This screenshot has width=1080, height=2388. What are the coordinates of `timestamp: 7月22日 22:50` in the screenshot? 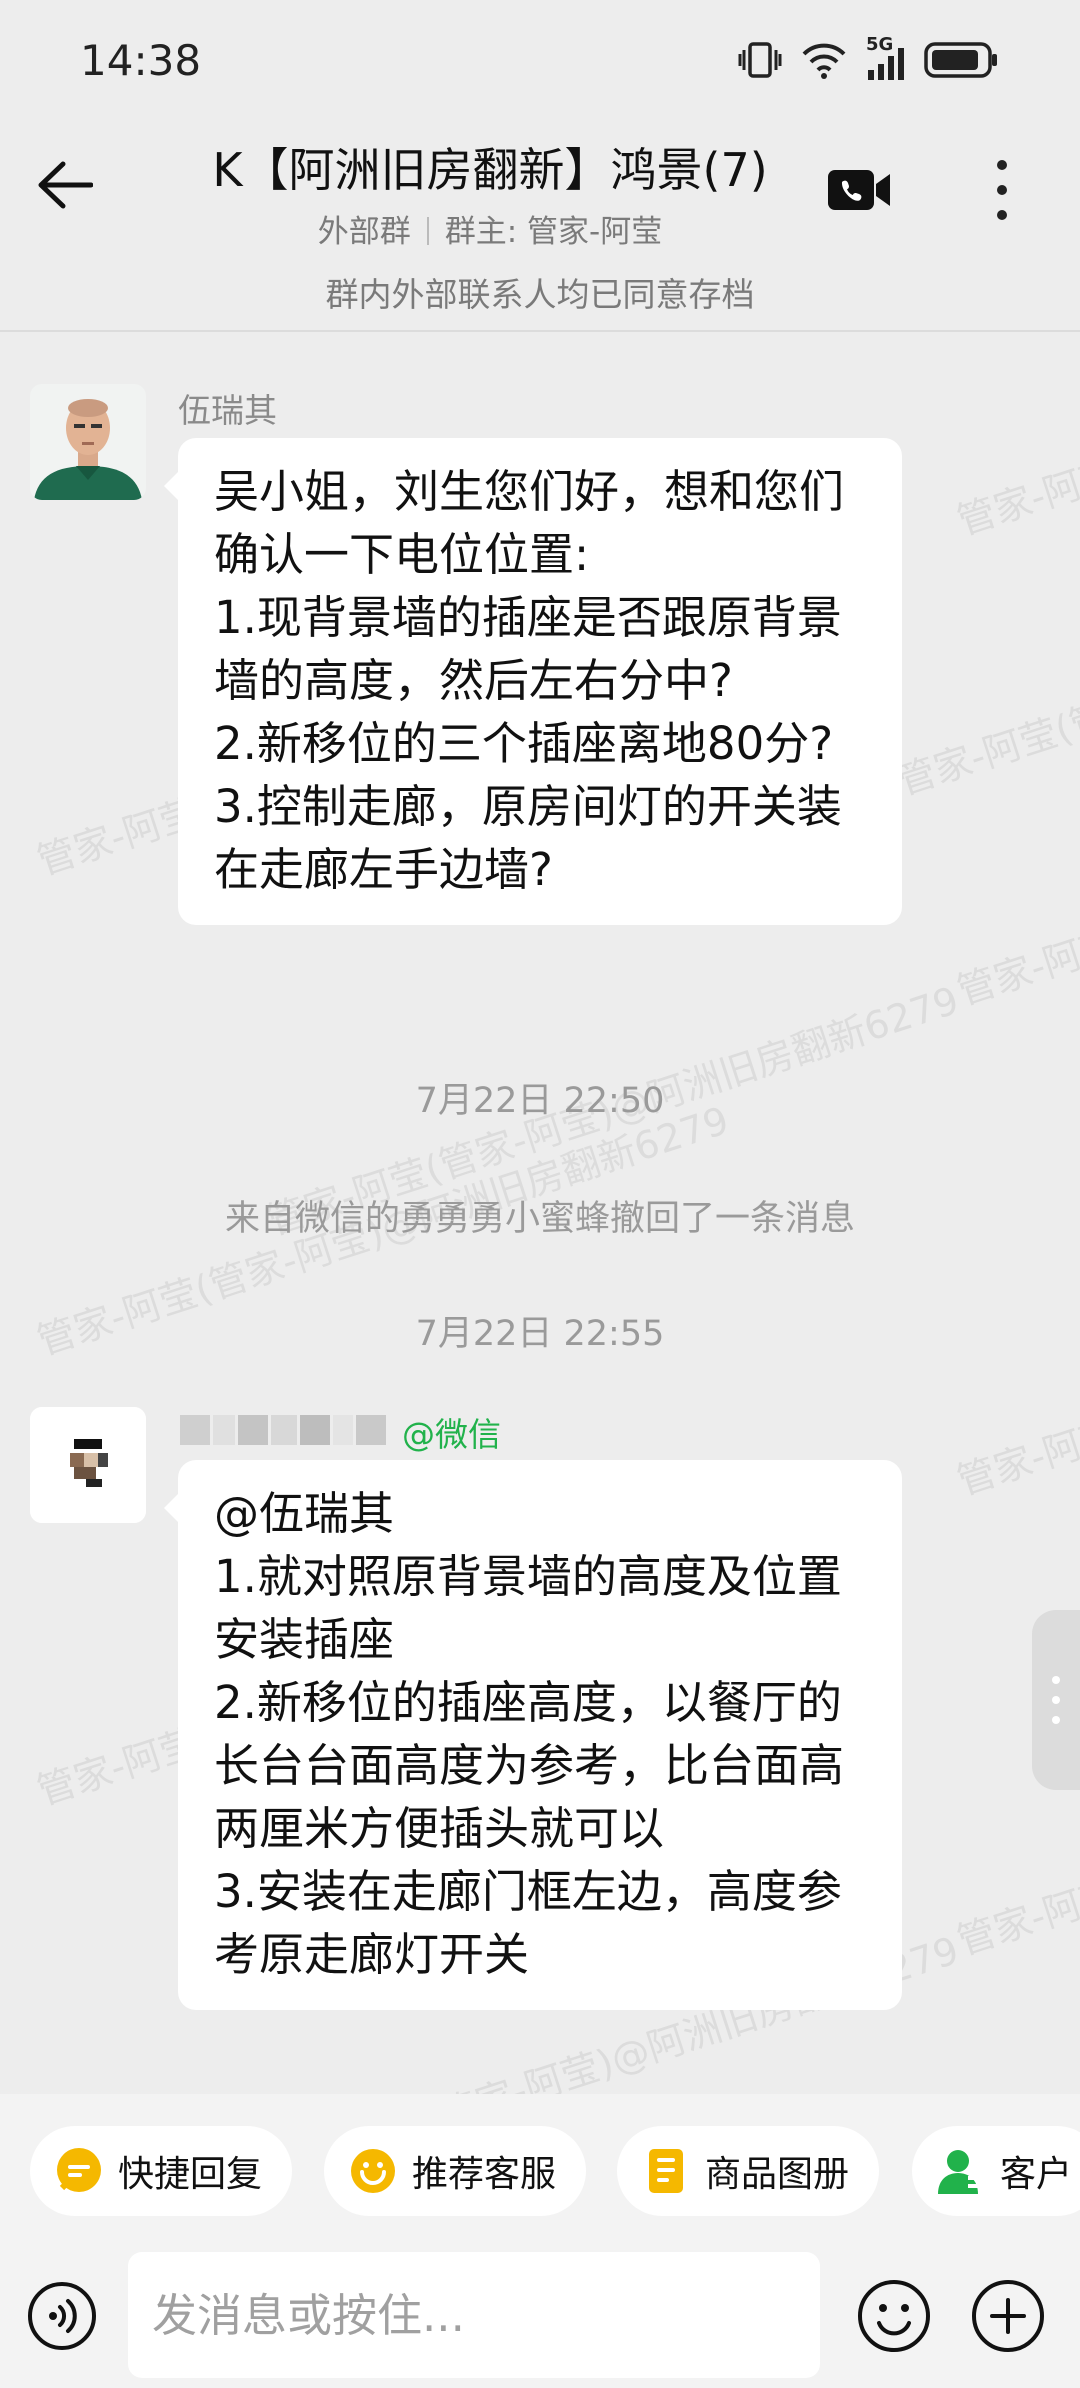 It's located at (540, 1101).